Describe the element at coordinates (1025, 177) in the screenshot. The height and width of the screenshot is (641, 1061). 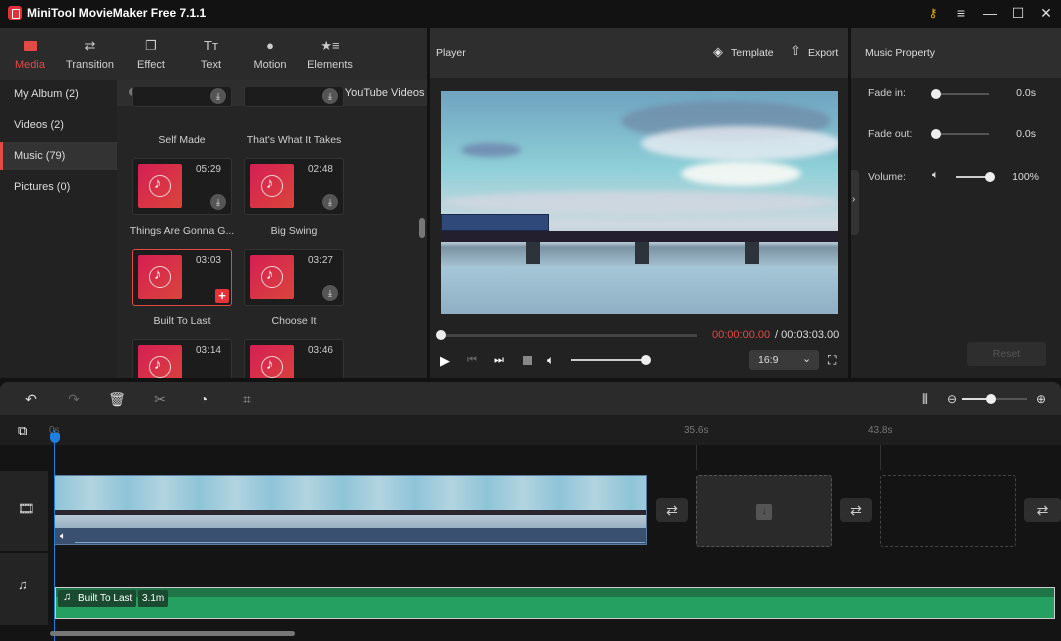
I see `volume-value: 100%` at that location.